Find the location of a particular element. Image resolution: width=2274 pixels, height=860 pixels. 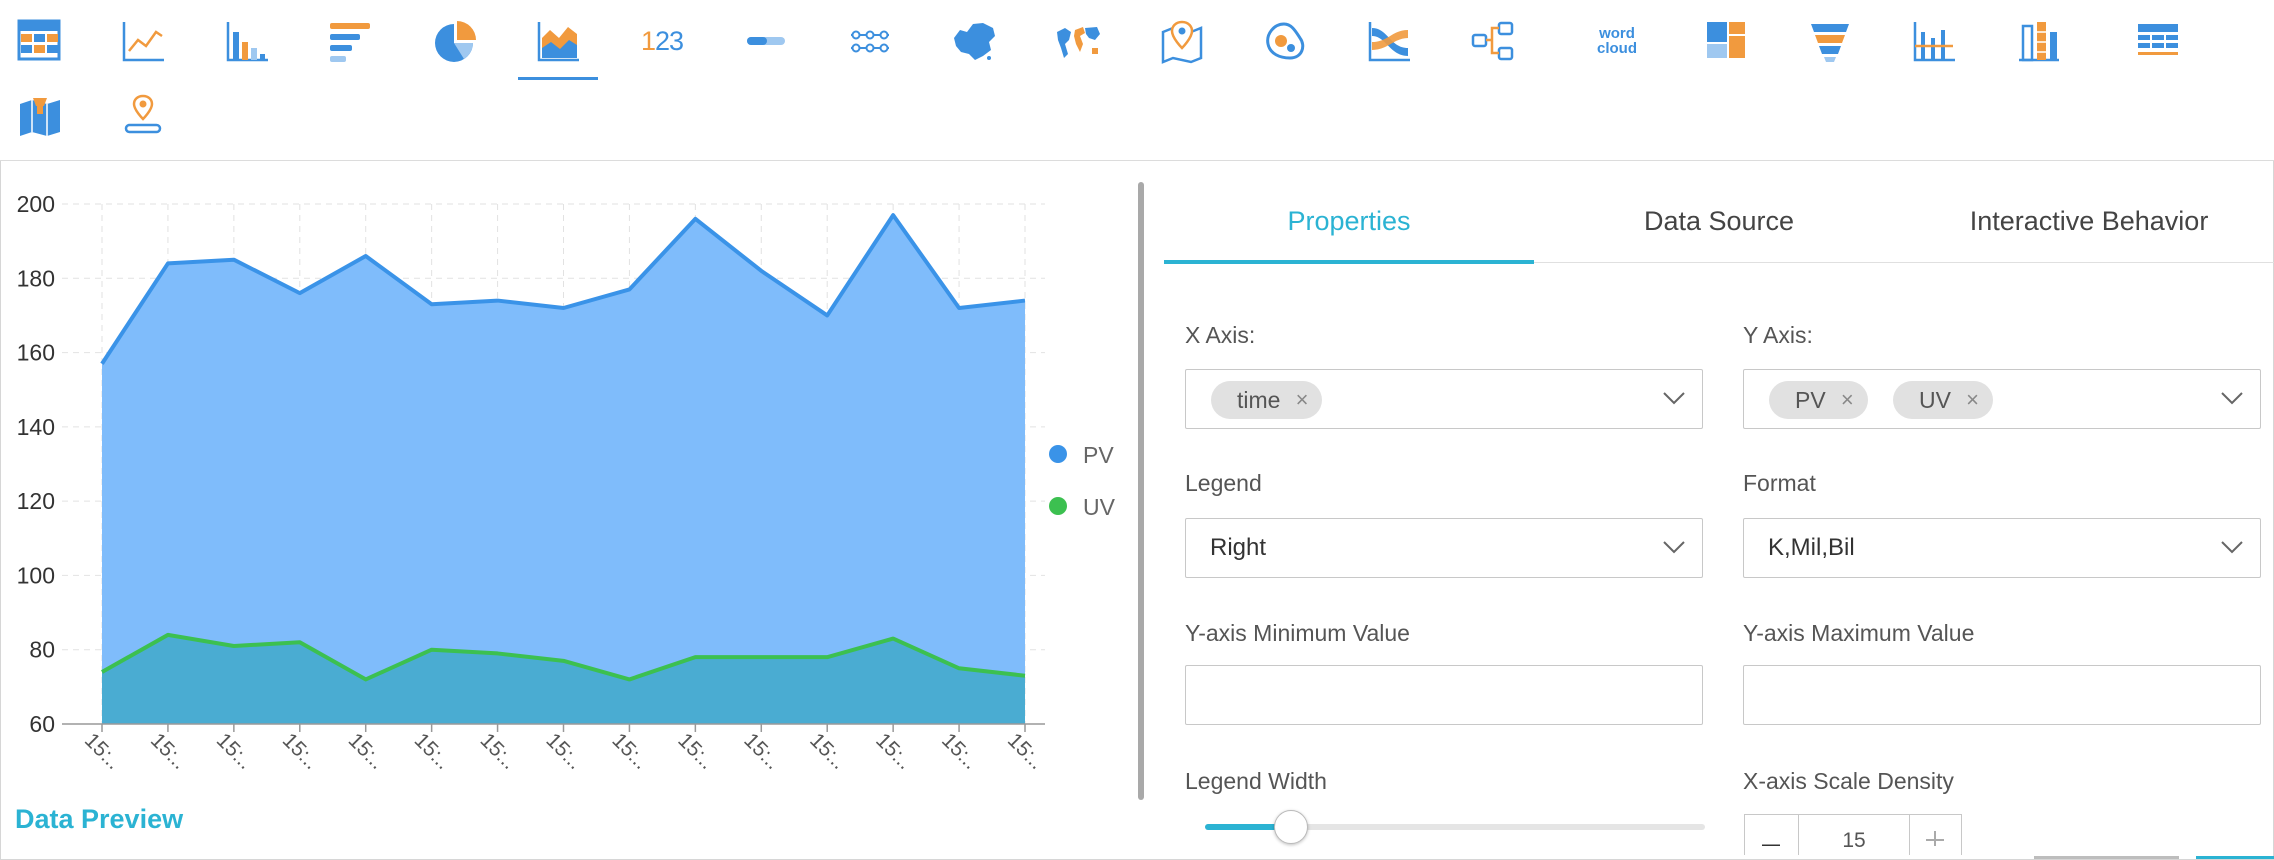

format-select: K,Mil,Bil is located at coordinates (2002, 548).